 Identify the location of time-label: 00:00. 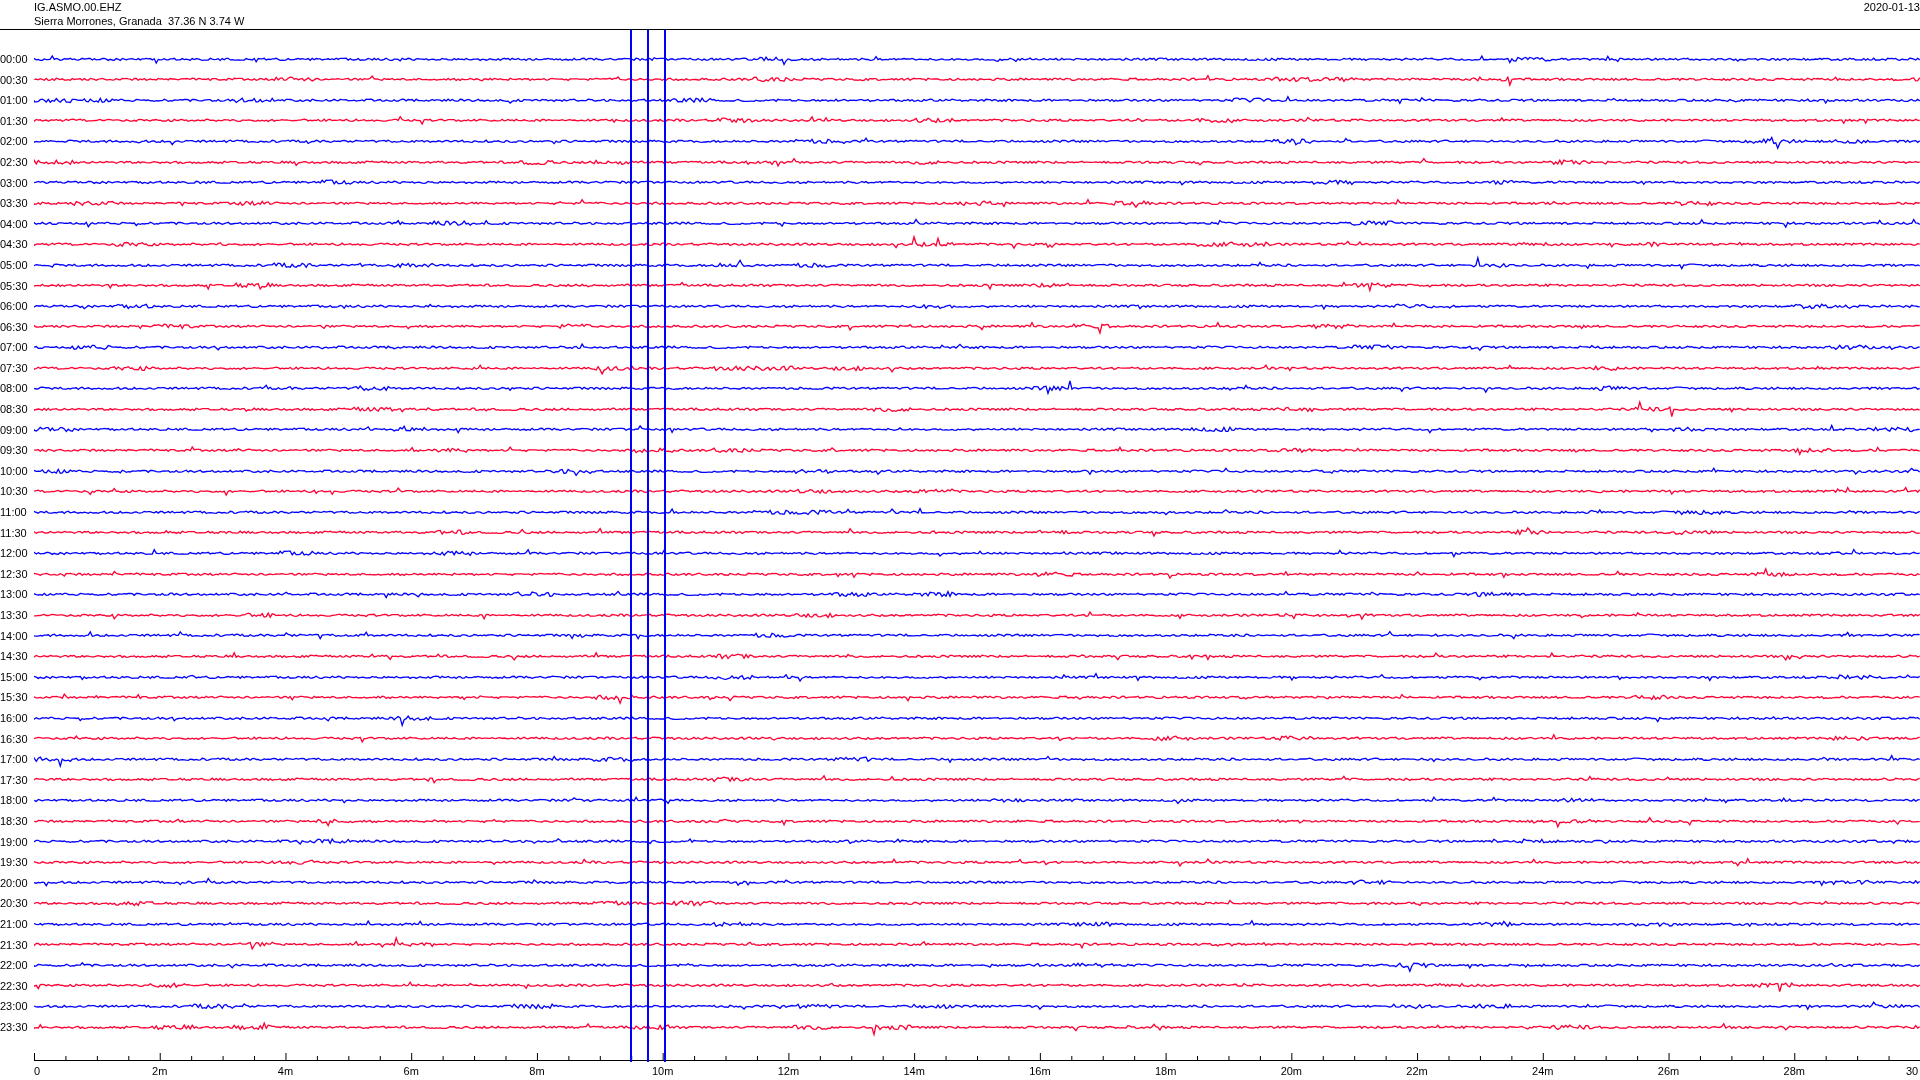
(14, 59).